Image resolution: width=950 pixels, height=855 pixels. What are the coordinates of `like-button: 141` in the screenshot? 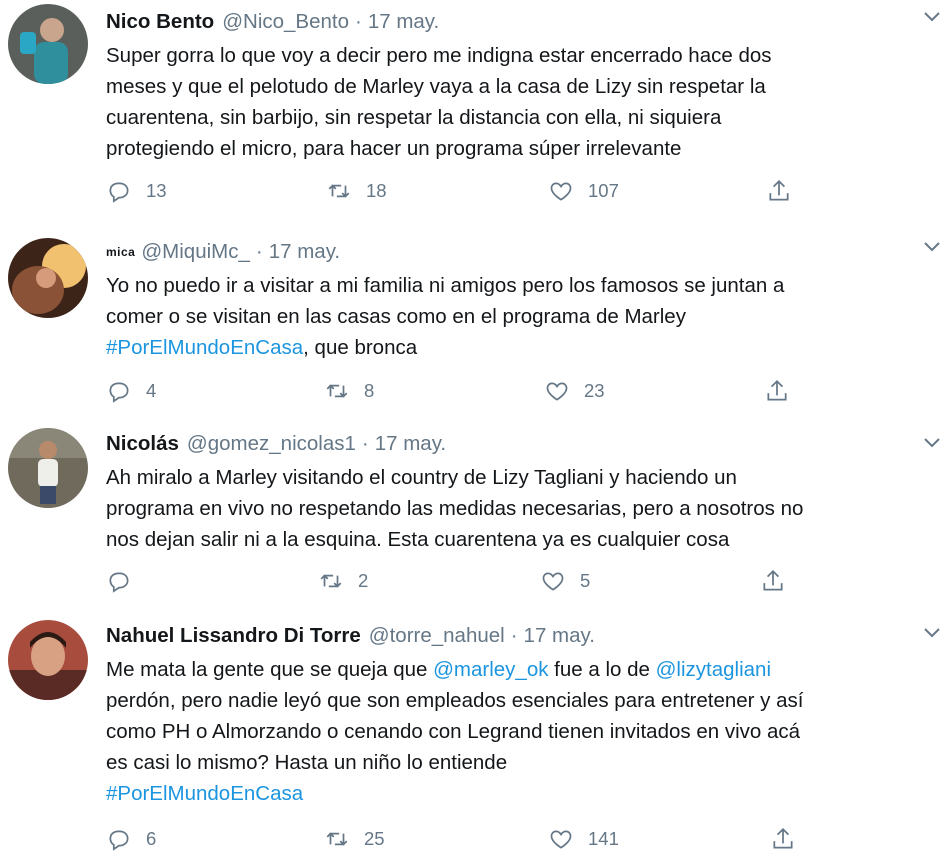 It's located at (583, 839).